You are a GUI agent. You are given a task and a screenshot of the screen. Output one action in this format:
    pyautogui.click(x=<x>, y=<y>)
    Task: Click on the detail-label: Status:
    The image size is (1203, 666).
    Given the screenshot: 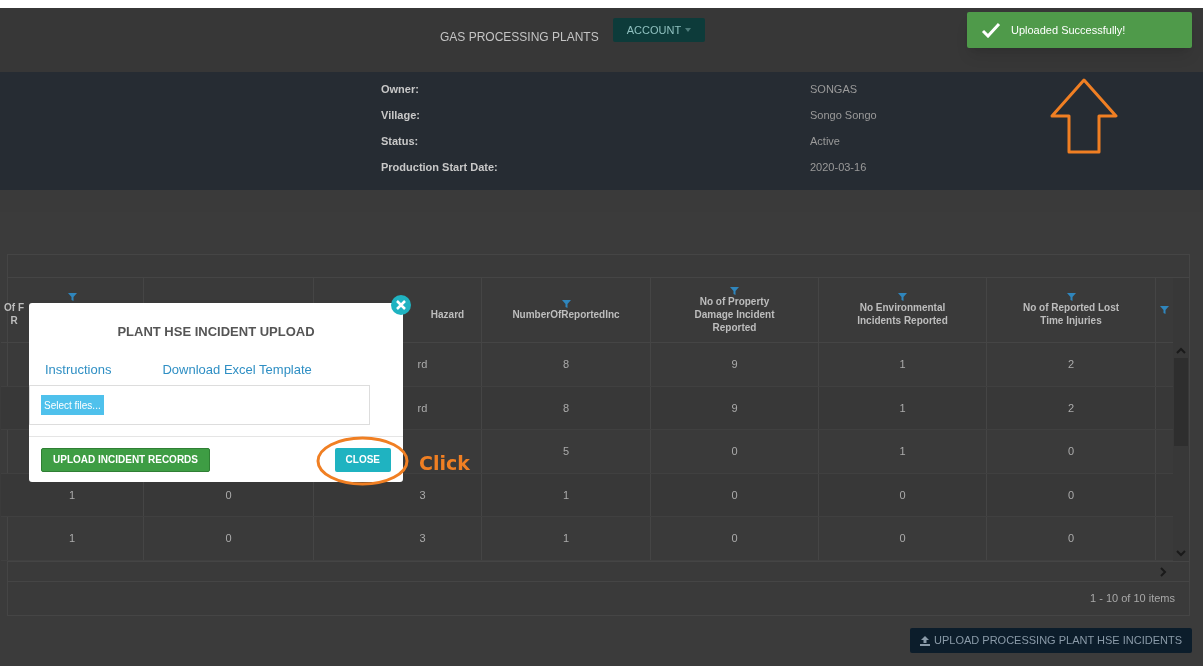 What is the action you would take?
    pyautogui.click(x=400, y=141)
    